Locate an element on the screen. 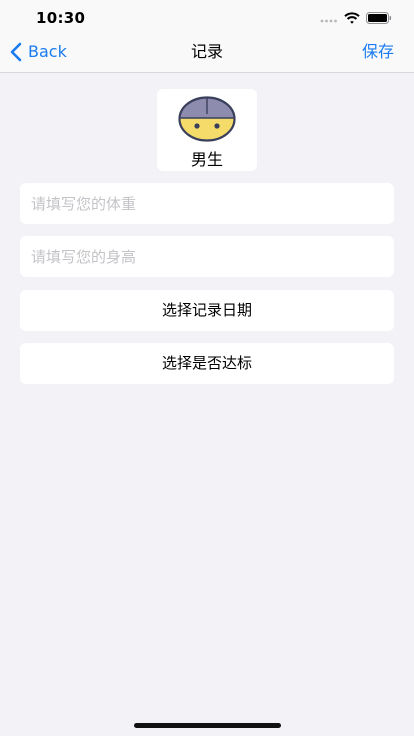 Image resolution: width=414 pixels, height=736 pixels. status-bar: 10:30 is located at coordinates (207, 15).